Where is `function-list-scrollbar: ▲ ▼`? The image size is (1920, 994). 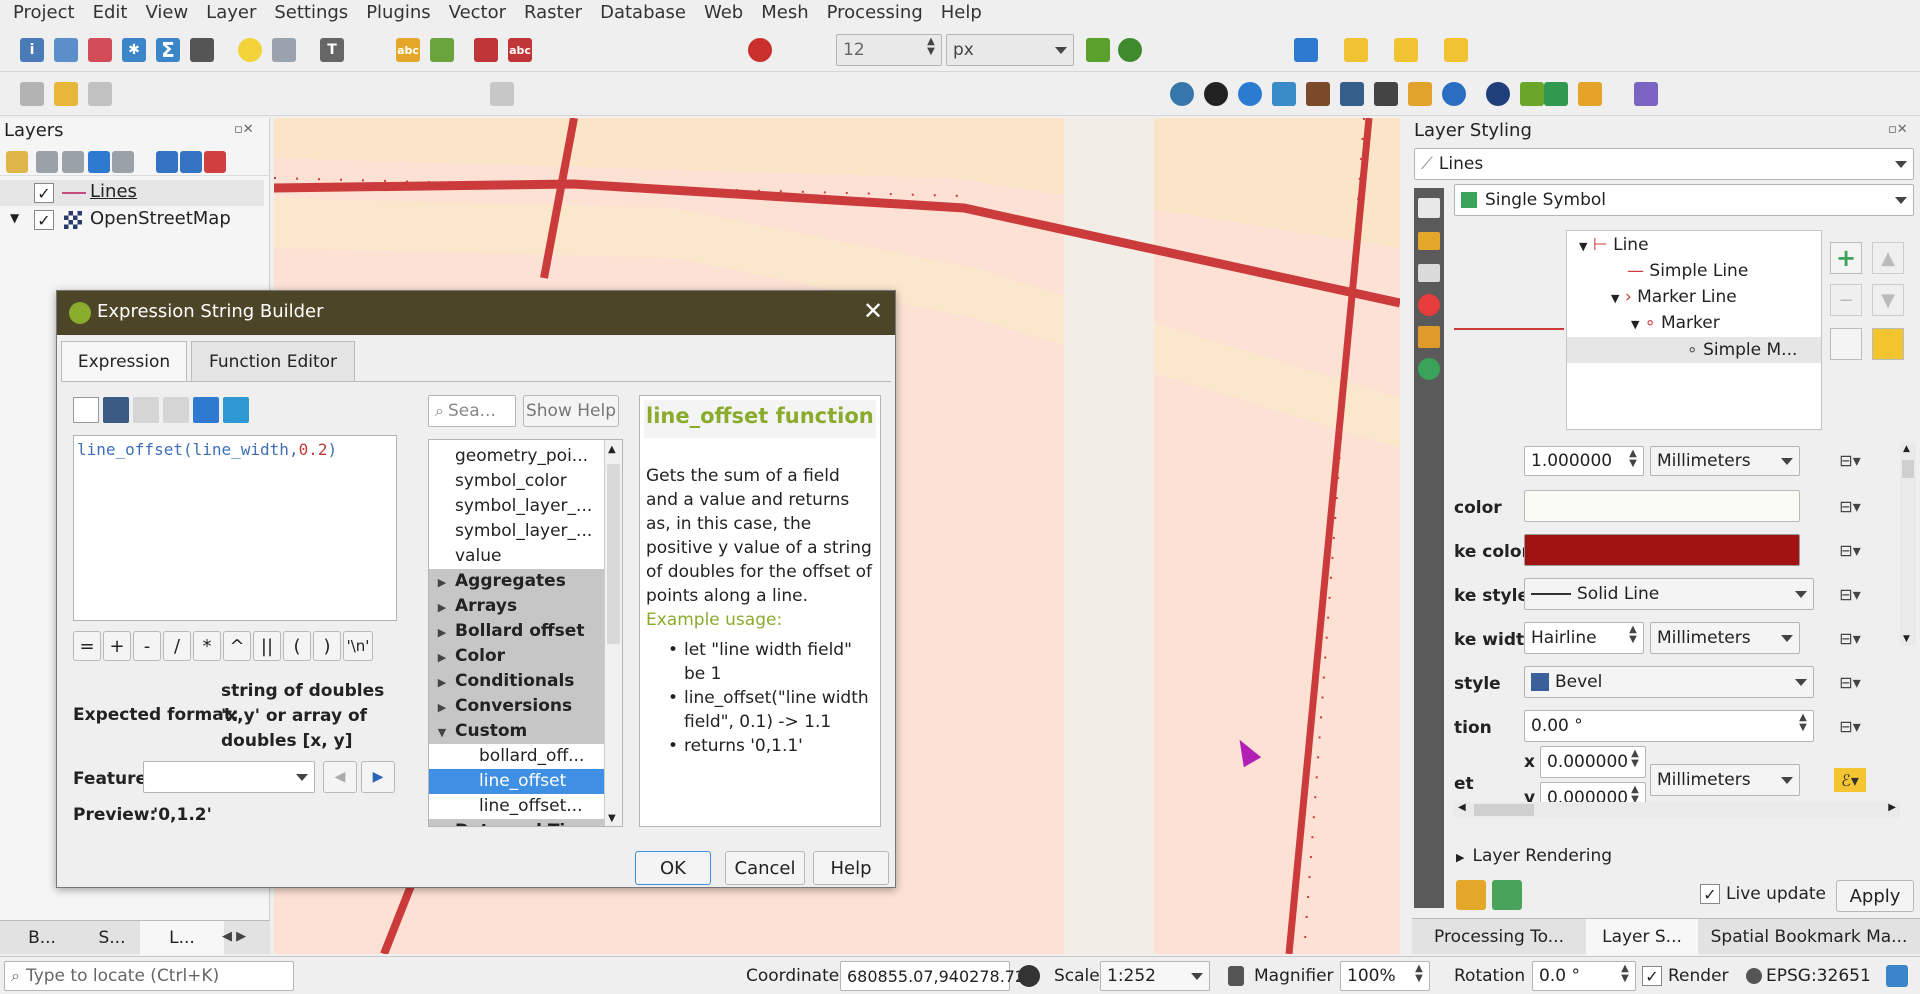 function-list-scrollbar: ▲ ▼ is located at coordinates (613, 633).